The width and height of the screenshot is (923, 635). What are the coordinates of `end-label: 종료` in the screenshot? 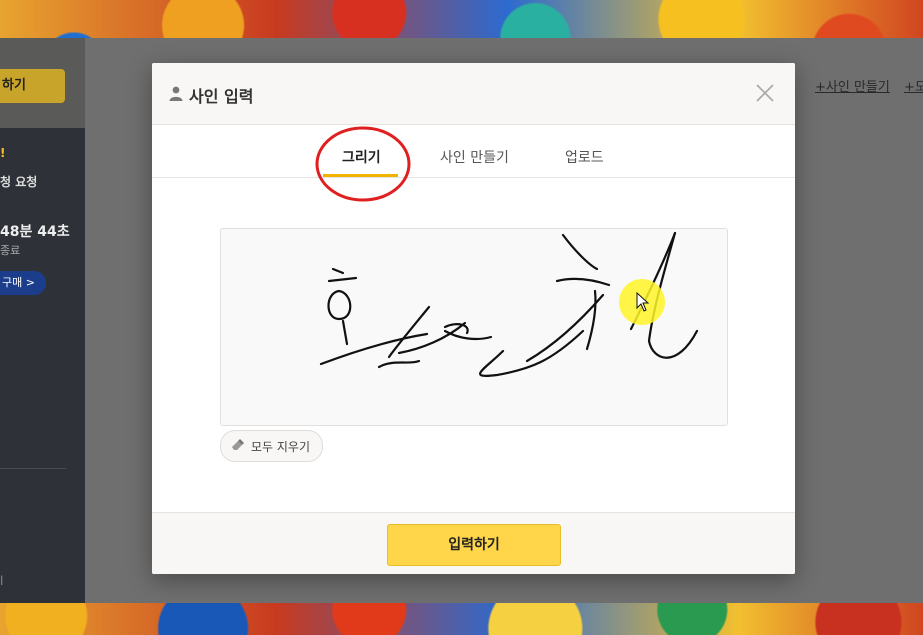 It's located at (10, 250).